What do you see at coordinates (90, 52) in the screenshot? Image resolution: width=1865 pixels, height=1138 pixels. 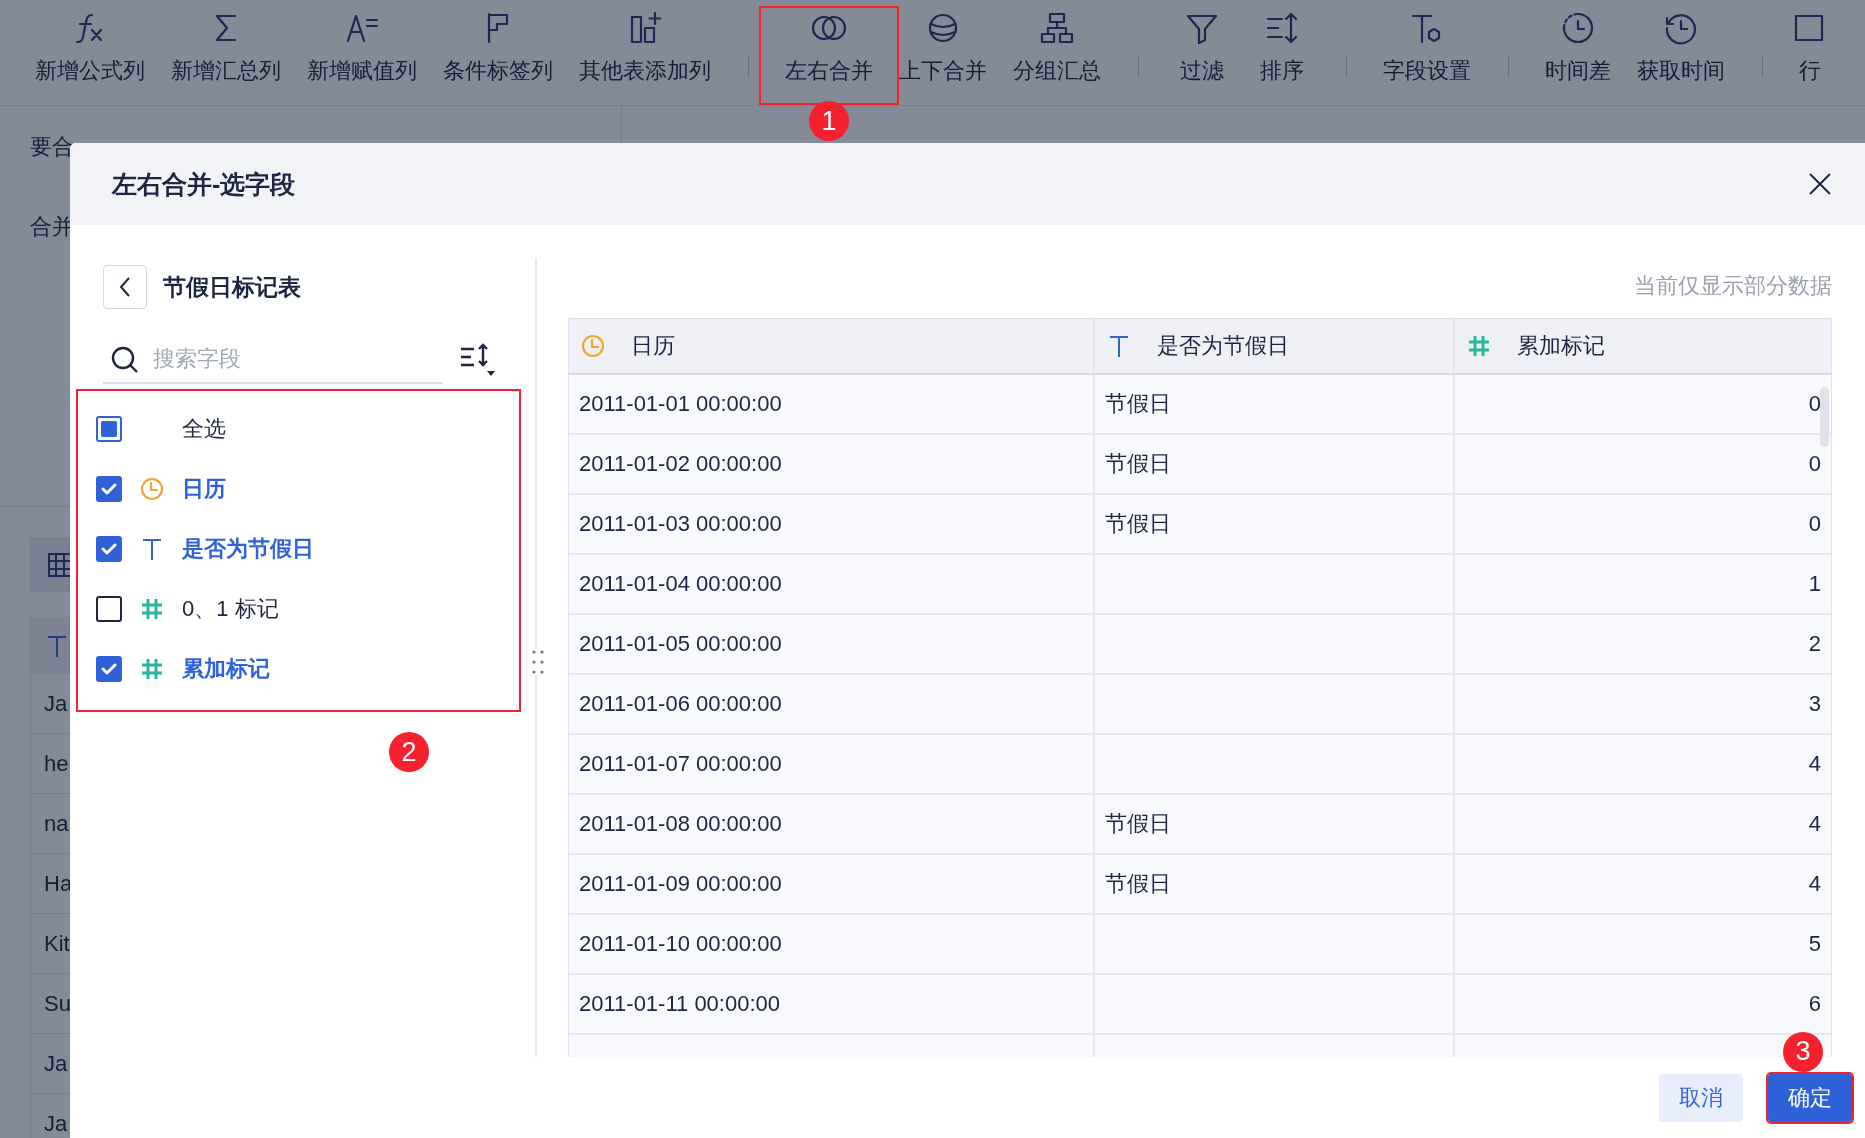 I see `toolbar-button: 新增公式列` at bounding box center [90, 52].